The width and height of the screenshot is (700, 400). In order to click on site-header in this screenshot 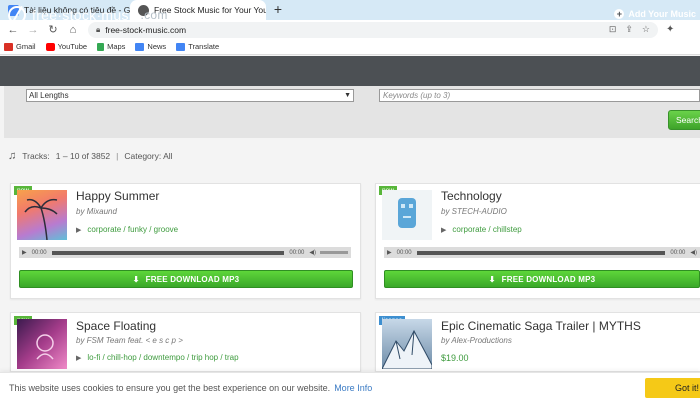, I will do `click(350, 71)`.